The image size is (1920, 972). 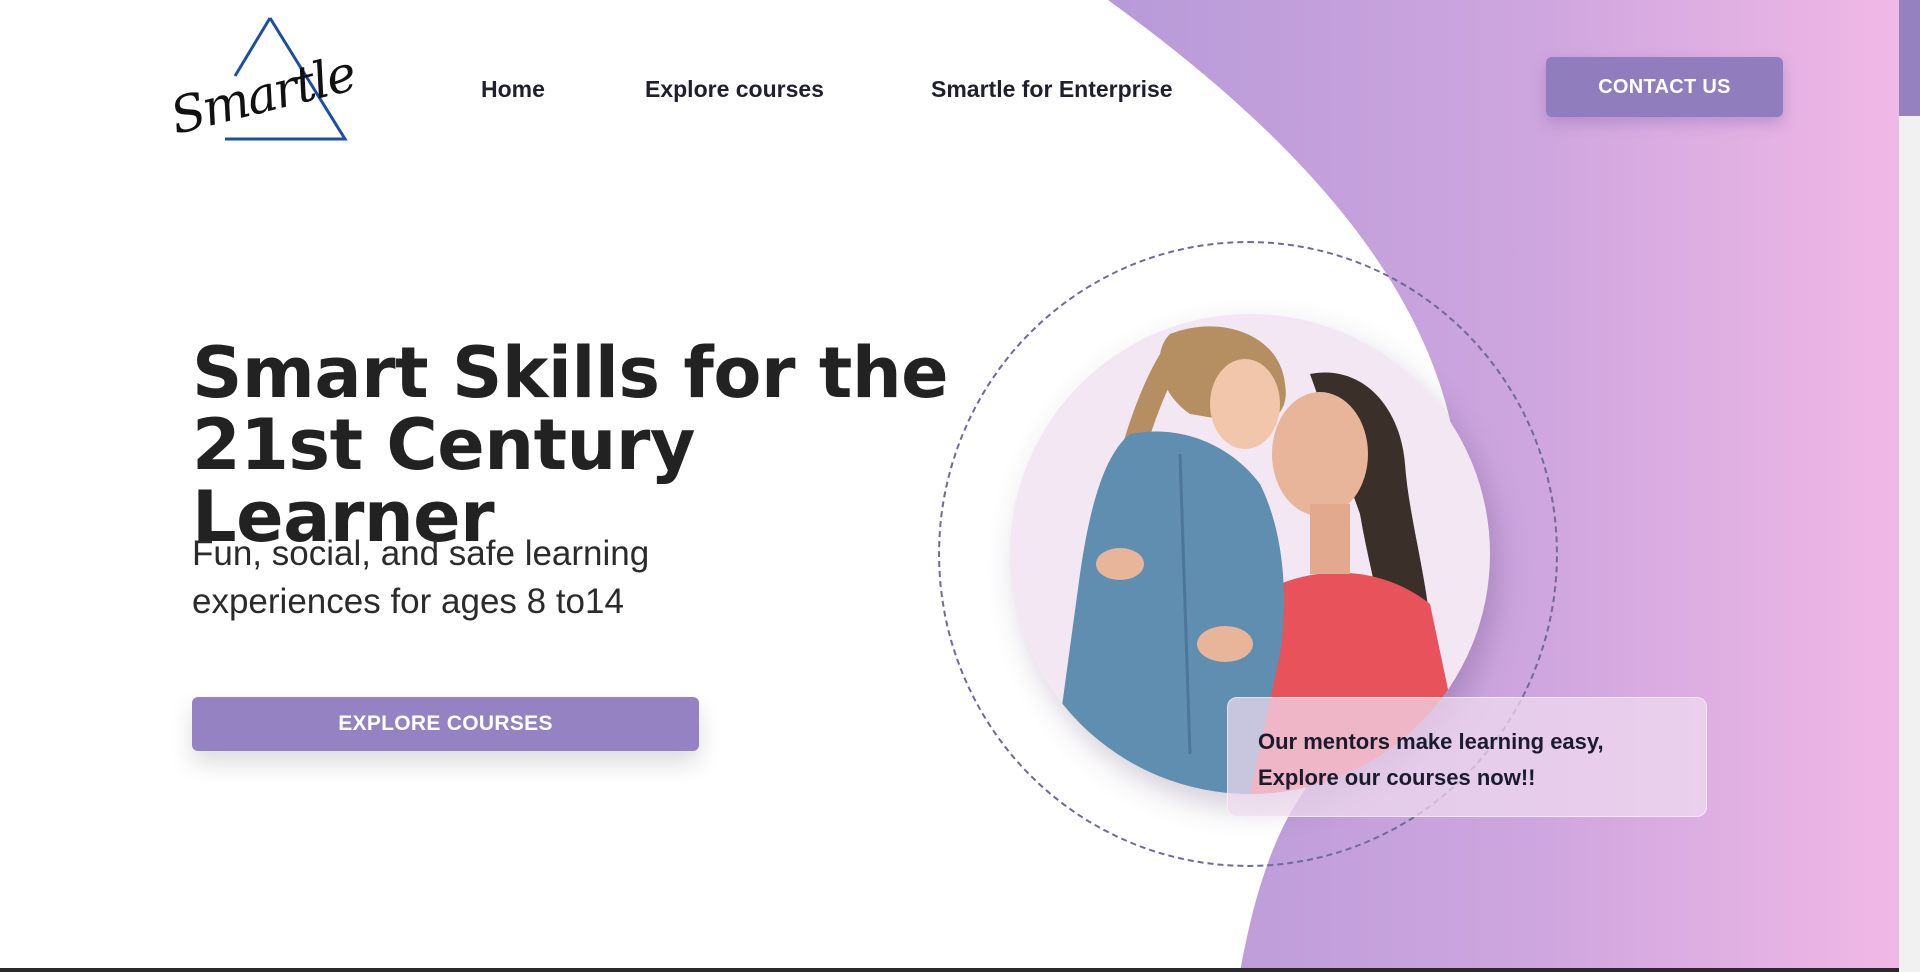 I want to click on mentor-card-line-2: Explore our courses now!!, so click(x=1397, y=777).